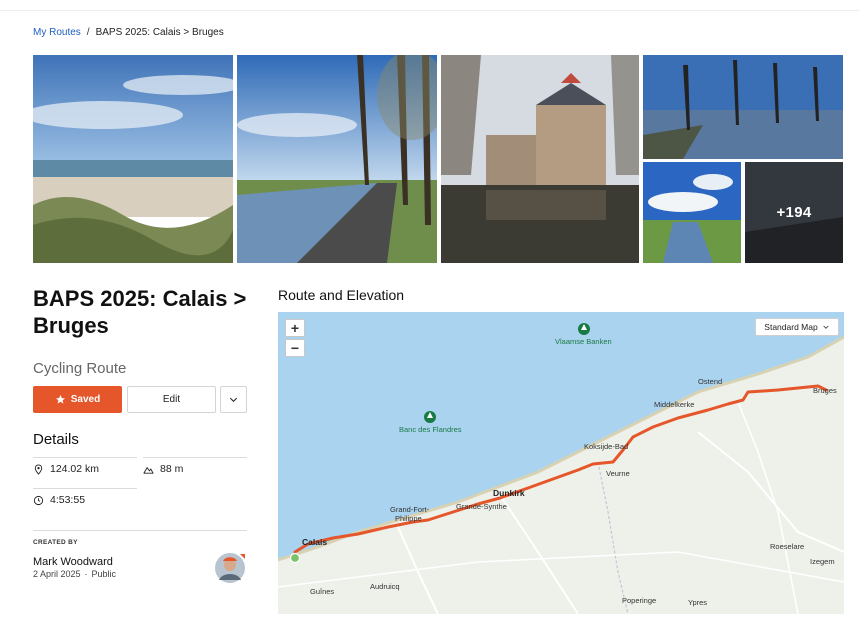  Describe the element at coordinates (674, 404) in the screenshot. I see `map-label-middelkerke: Middelkerke` at that location.